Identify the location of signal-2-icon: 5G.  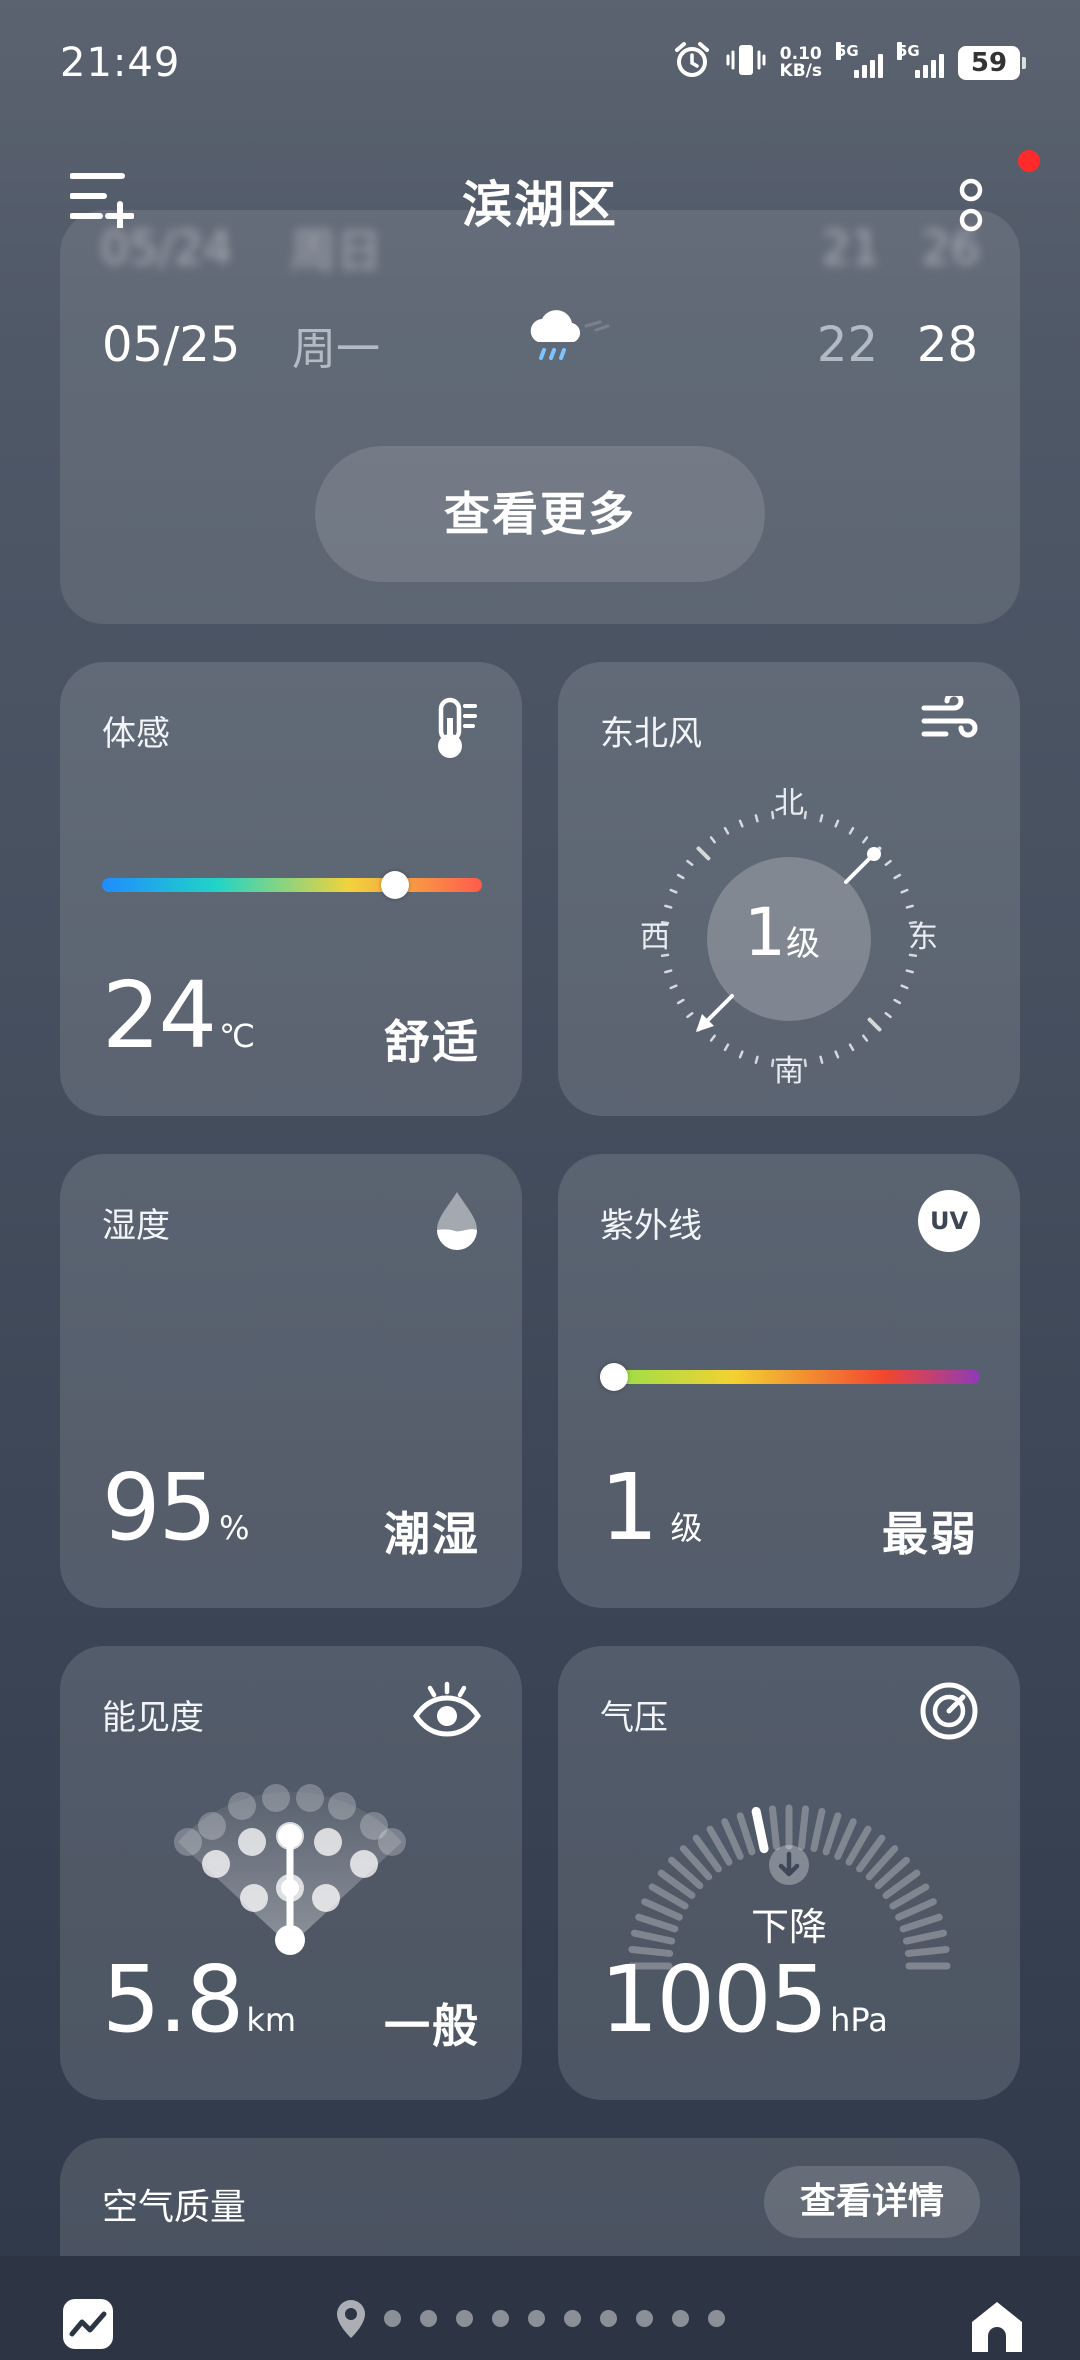
(920, 59).